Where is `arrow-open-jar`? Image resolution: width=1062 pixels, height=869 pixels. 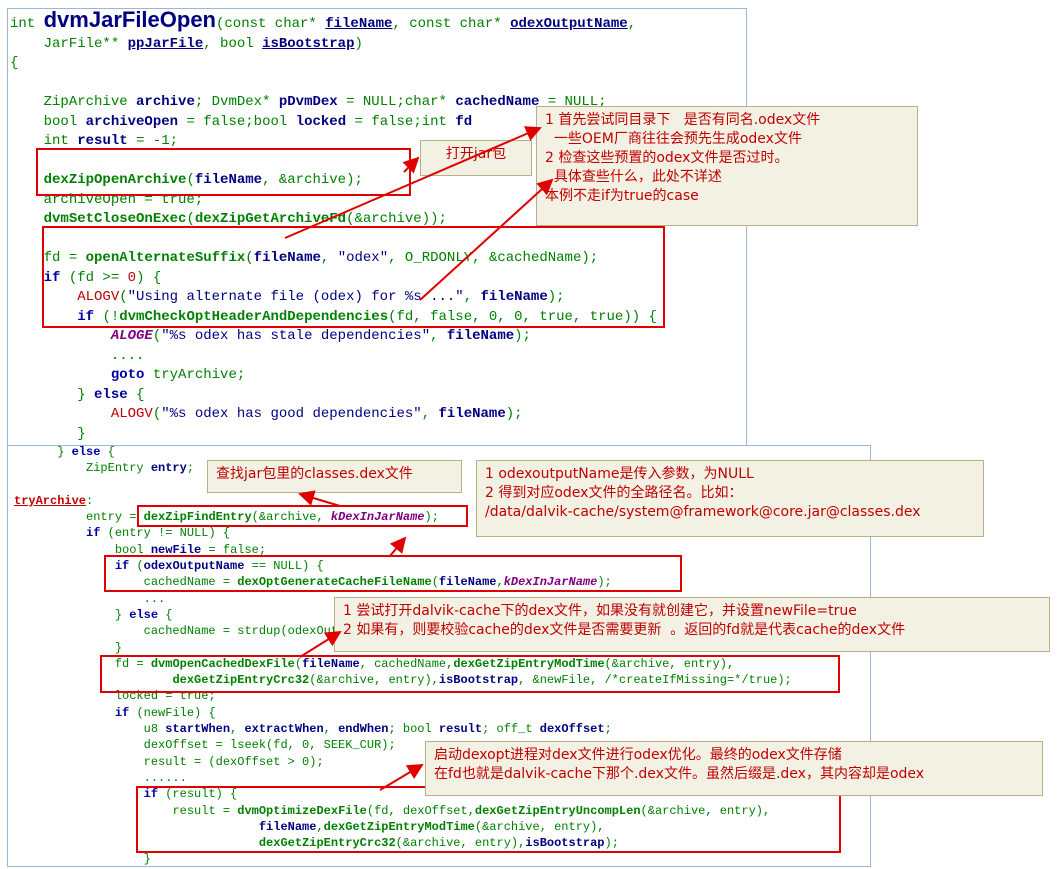
arrow-open-jar is located at coordinates (411, 165).